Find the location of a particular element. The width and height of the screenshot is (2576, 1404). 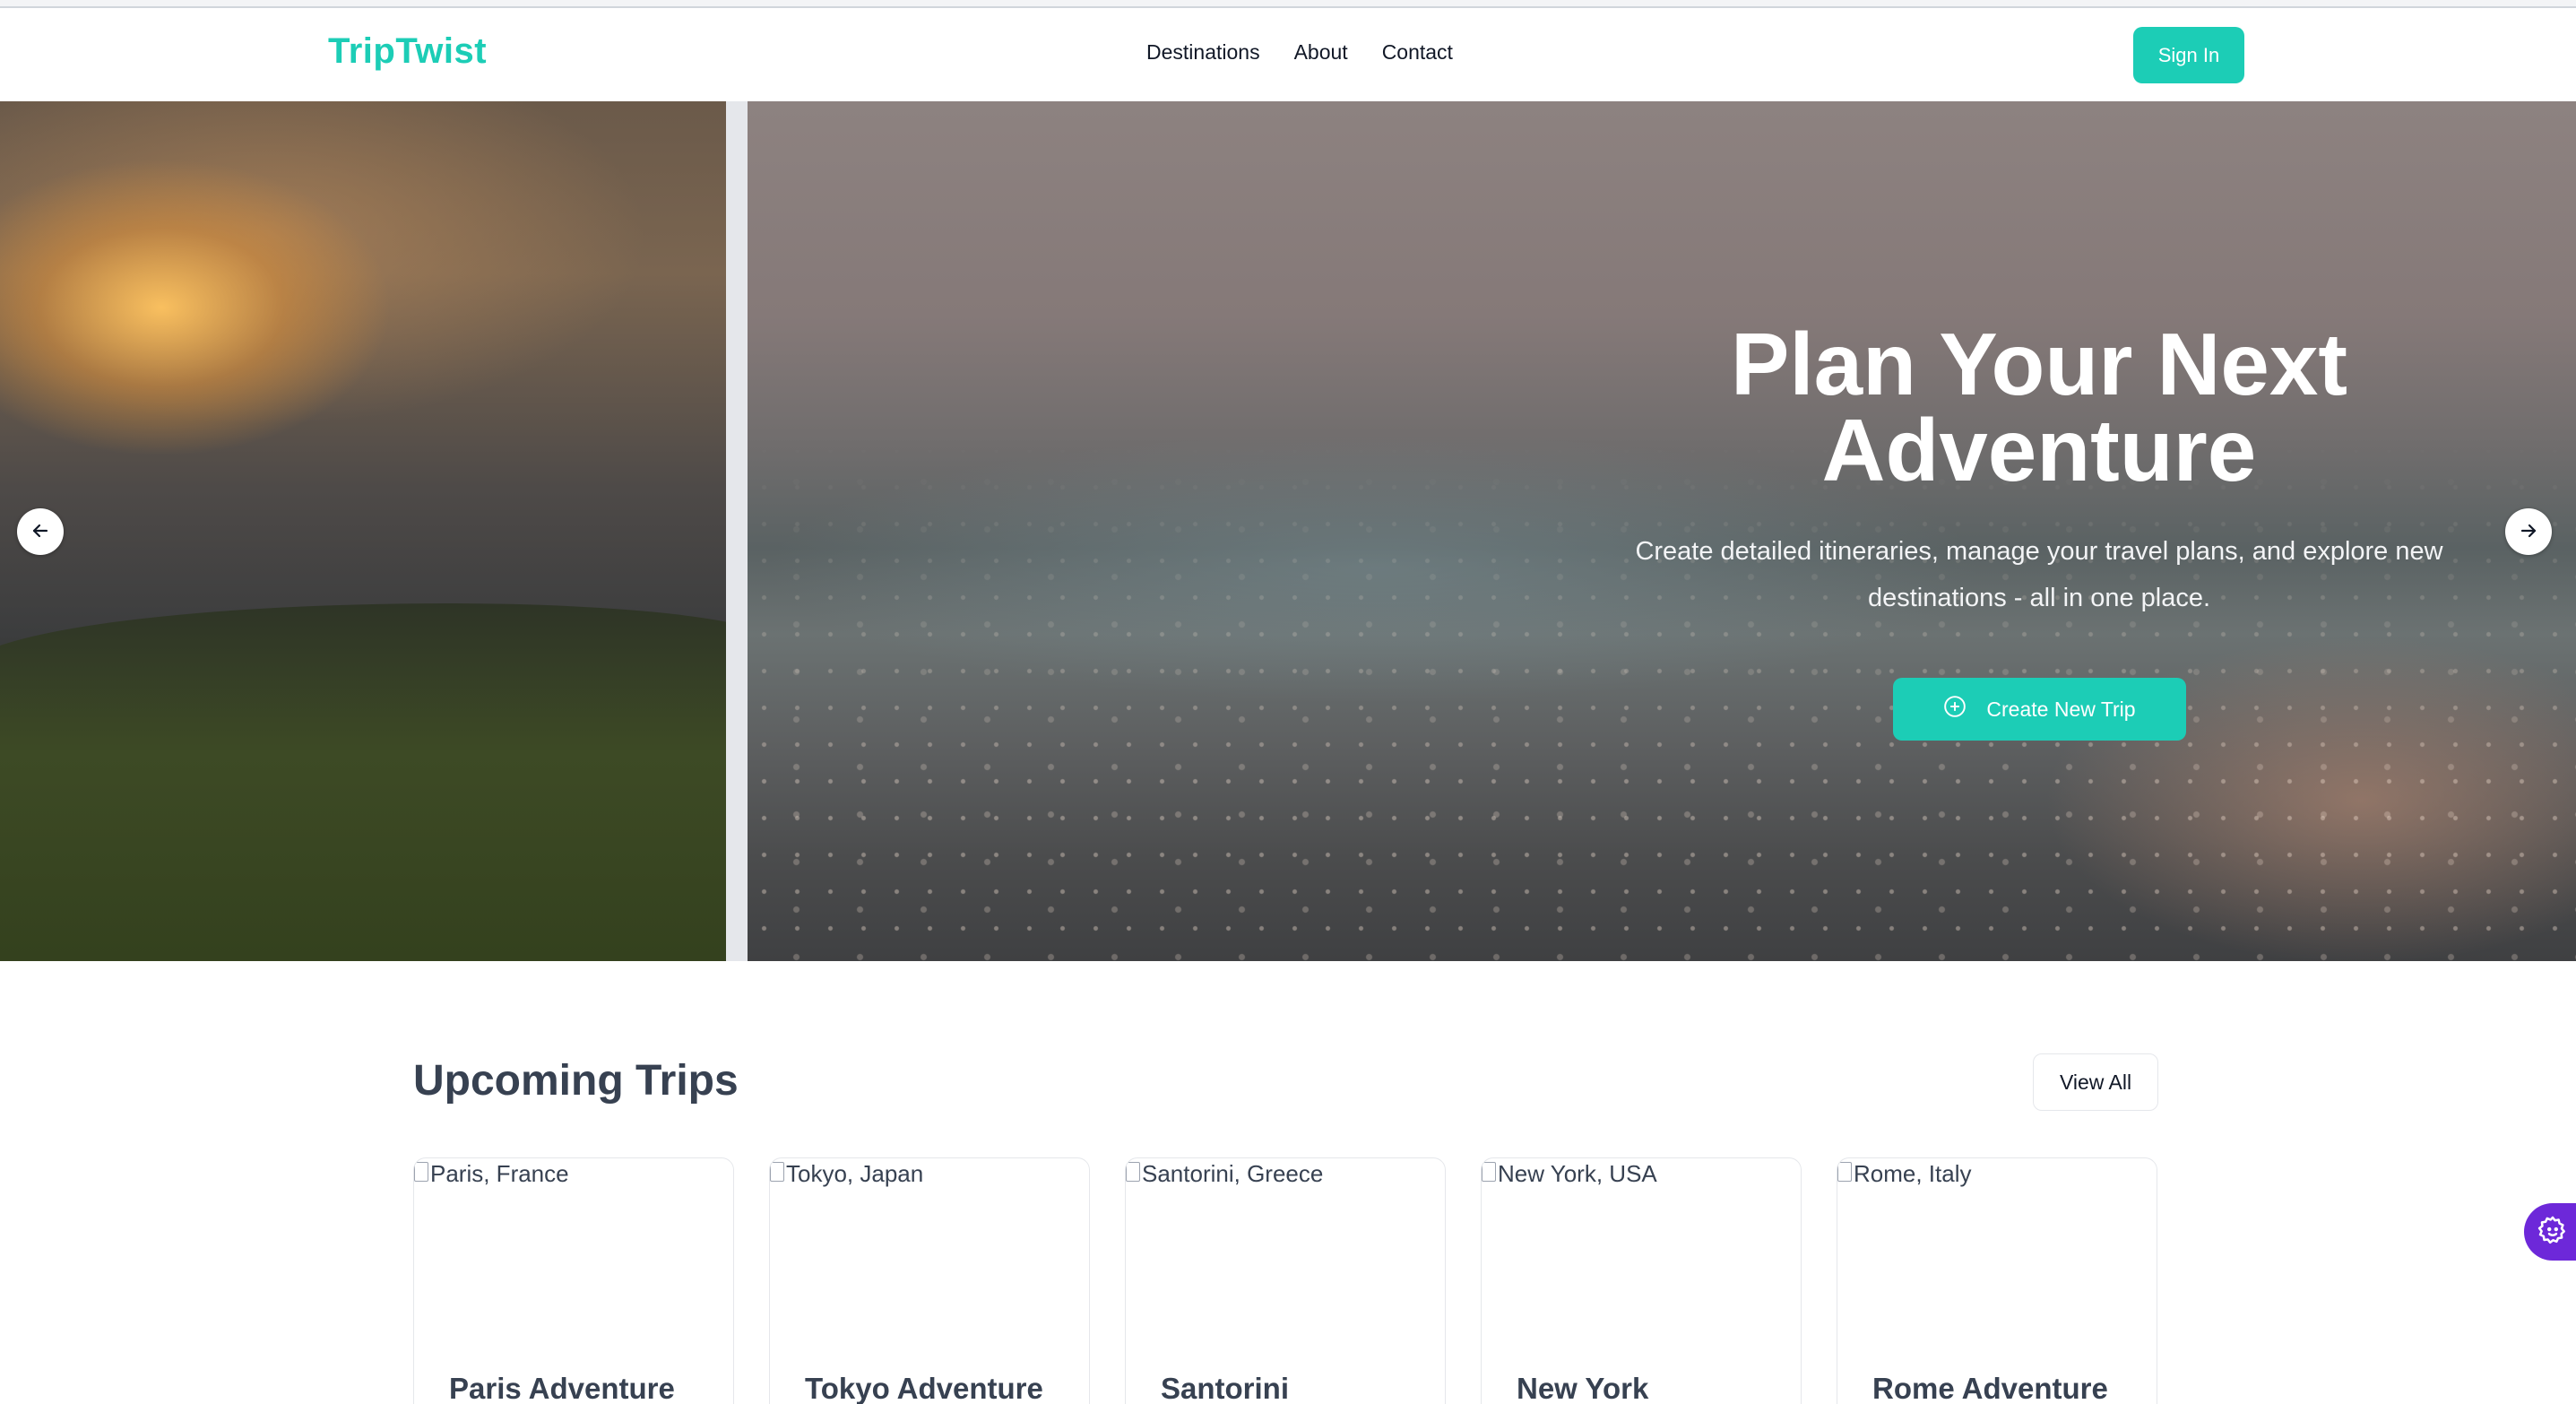

trip-image-alt: Santorini, Greece is located at coordinates (1233, 1173).